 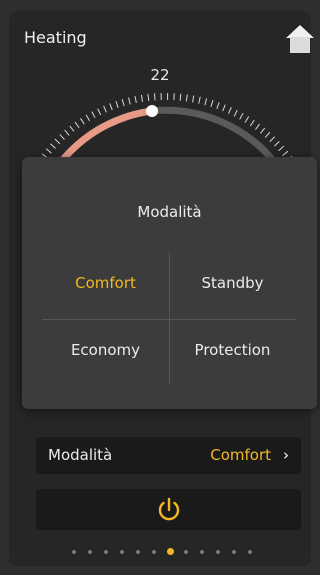 What do you see at coordinates (80, 455) in the screenshot?
I see `mode-label: Modalità` at bounding box center [80, 455].